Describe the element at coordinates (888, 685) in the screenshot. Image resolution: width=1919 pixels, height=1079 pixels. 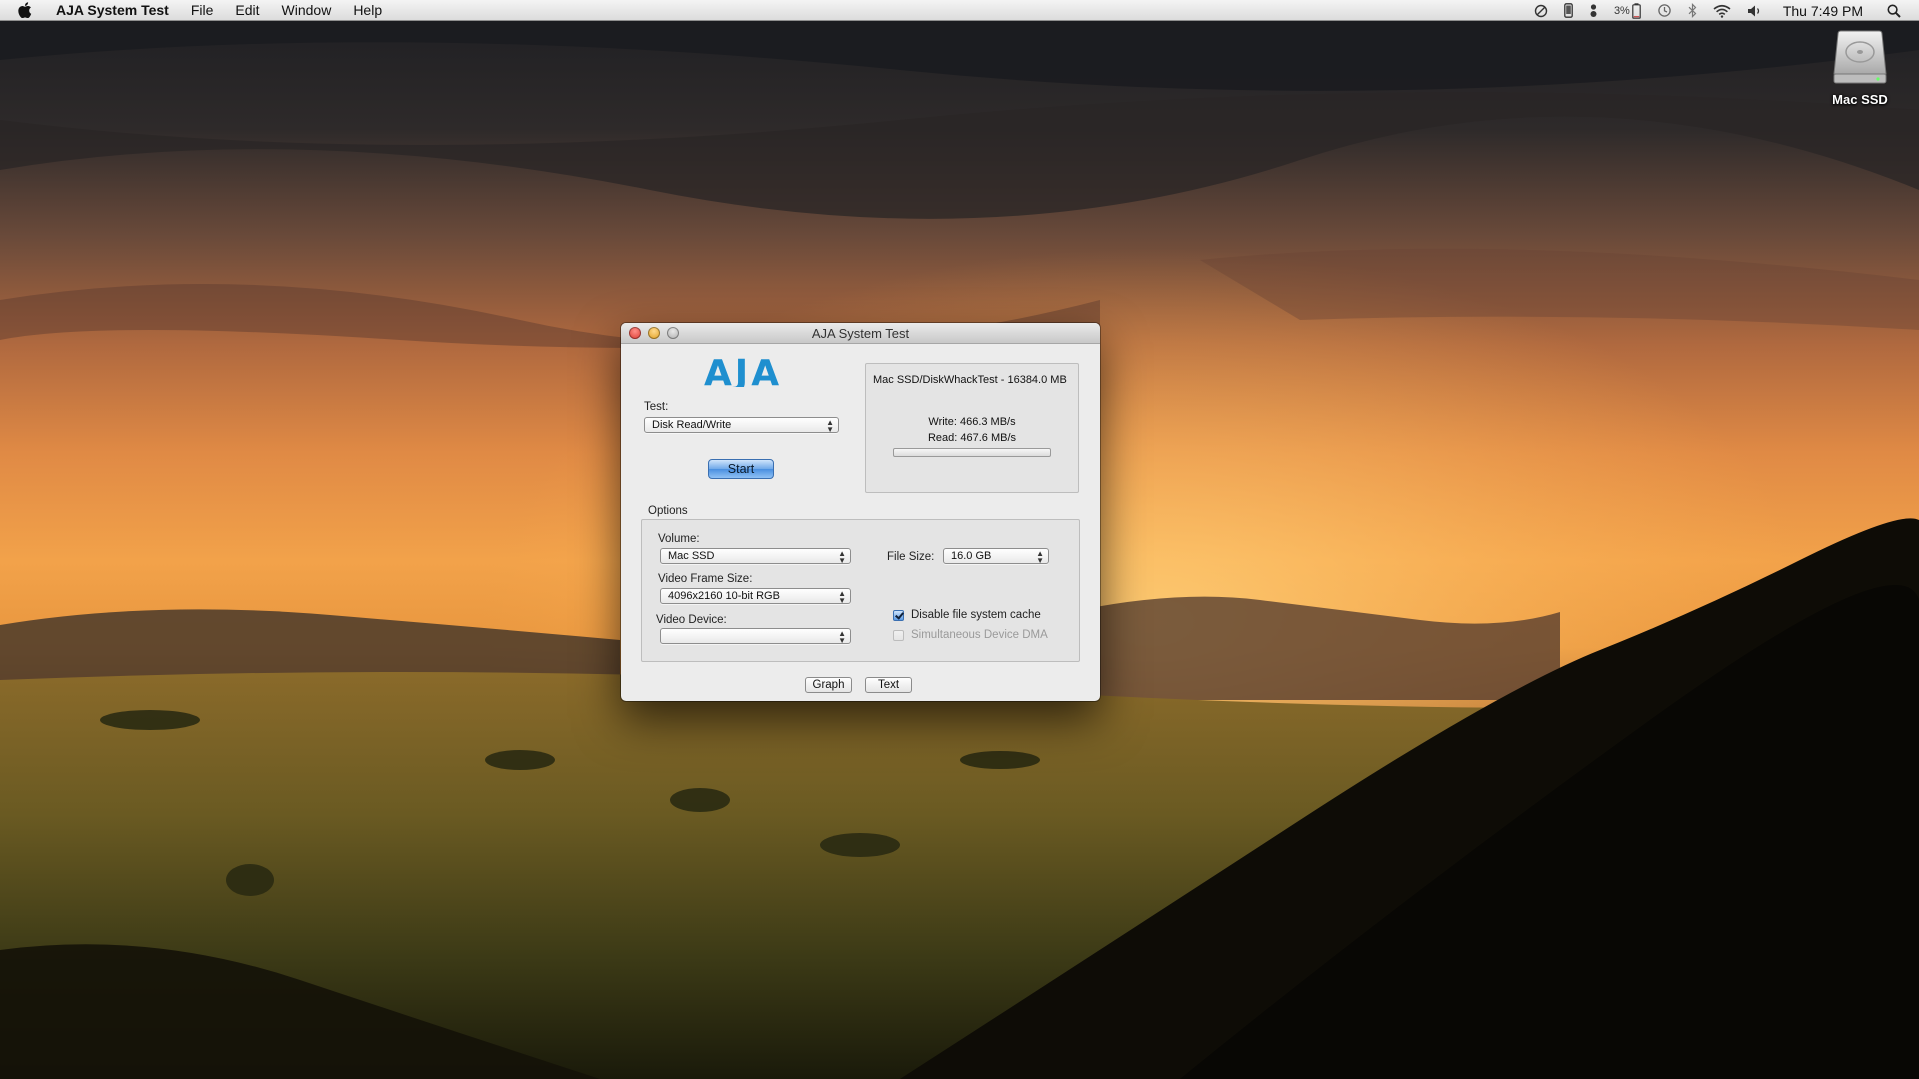
I see `text-button: Text` at that location.